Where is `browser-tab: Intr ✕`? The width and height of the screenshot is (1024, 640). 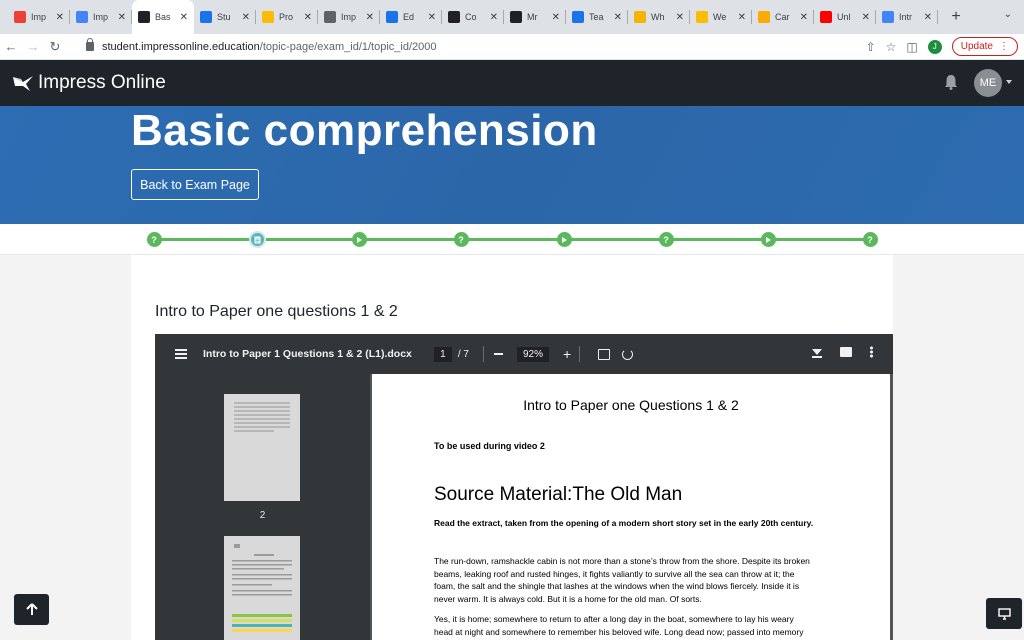
browser-tab: Intr ✕ is located at coordinates (907, 17).